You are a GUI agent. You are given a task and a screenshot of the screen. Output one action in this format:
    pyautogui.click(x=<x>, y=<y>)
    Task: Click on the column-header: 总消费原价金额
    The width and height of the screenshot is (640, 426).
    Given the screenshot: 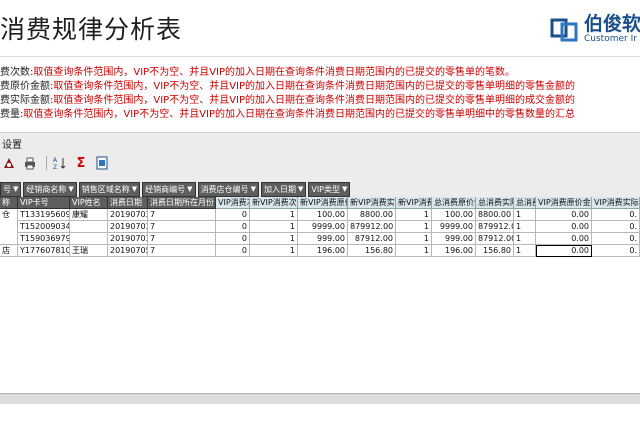 What is the action you would take?
    pyautogui.click(x=454, y=203)
    